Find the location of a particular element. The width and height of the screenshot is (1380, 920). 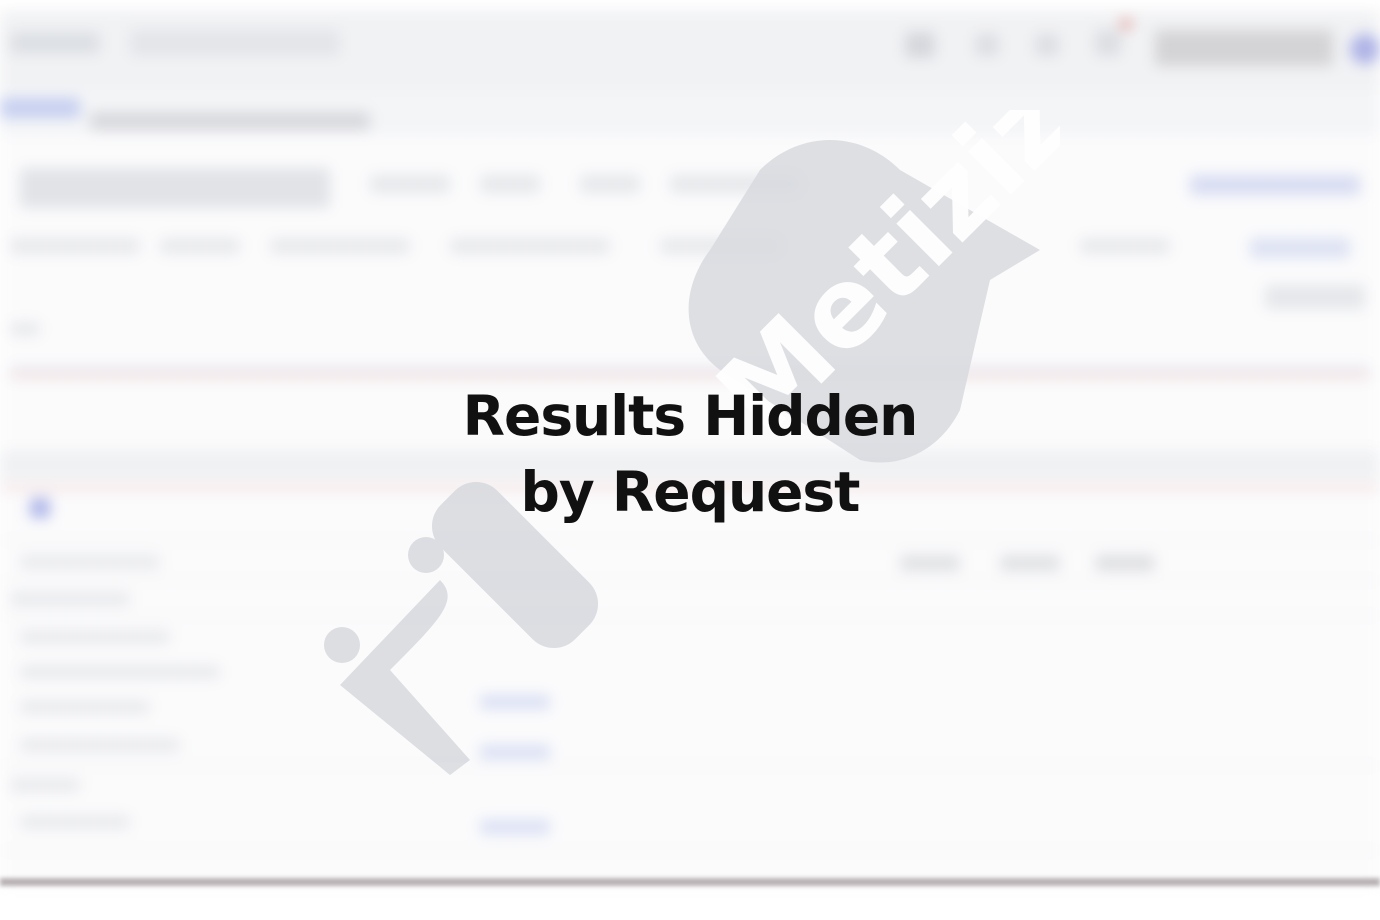

search-input is located at coordinates (235, 43).